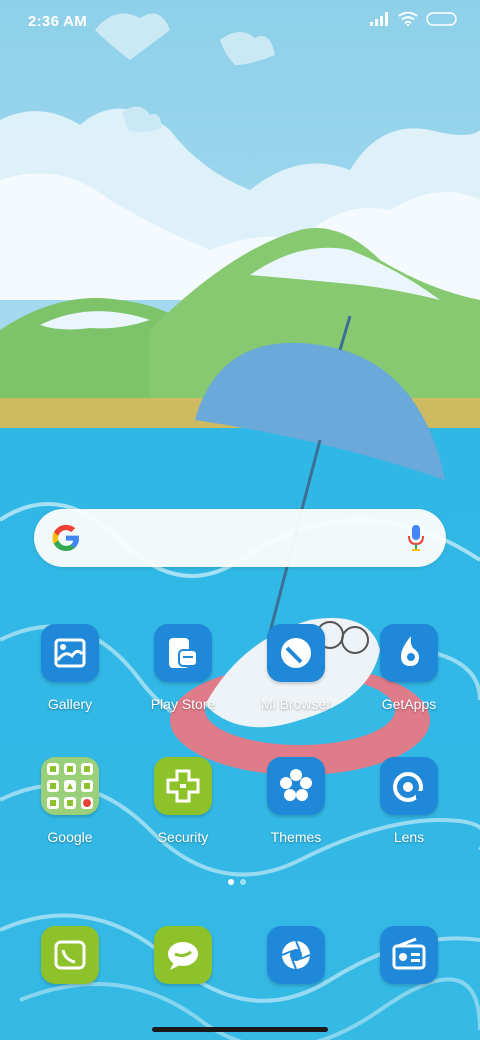 The width and height of the screenshot is (480, 1040). What do you see at coordinates (296, 786) in the screenshot?
I see `themes-icon` at bounding box center [296, 786].